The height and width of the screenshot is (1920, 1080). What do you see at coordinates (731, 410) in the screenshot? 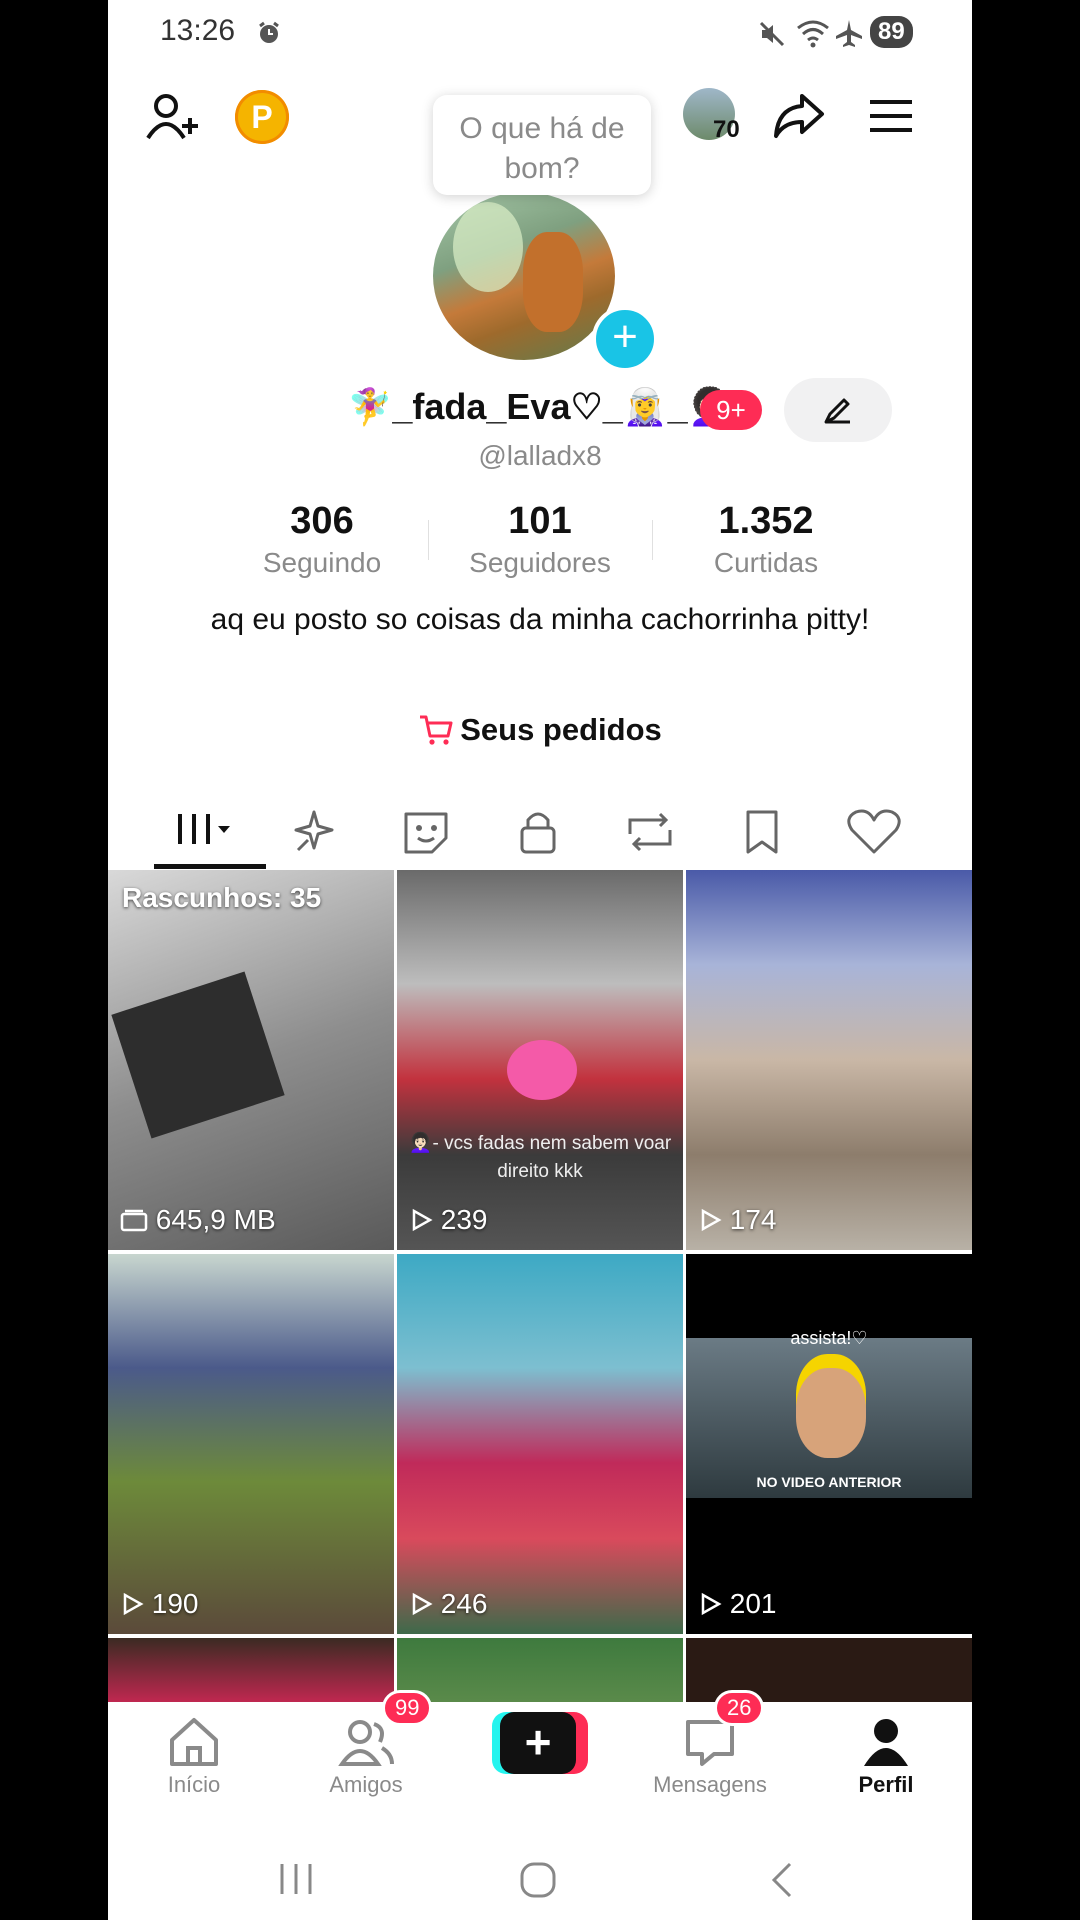
I see `notification-badge: 9+` at bounding box center [731, 410].